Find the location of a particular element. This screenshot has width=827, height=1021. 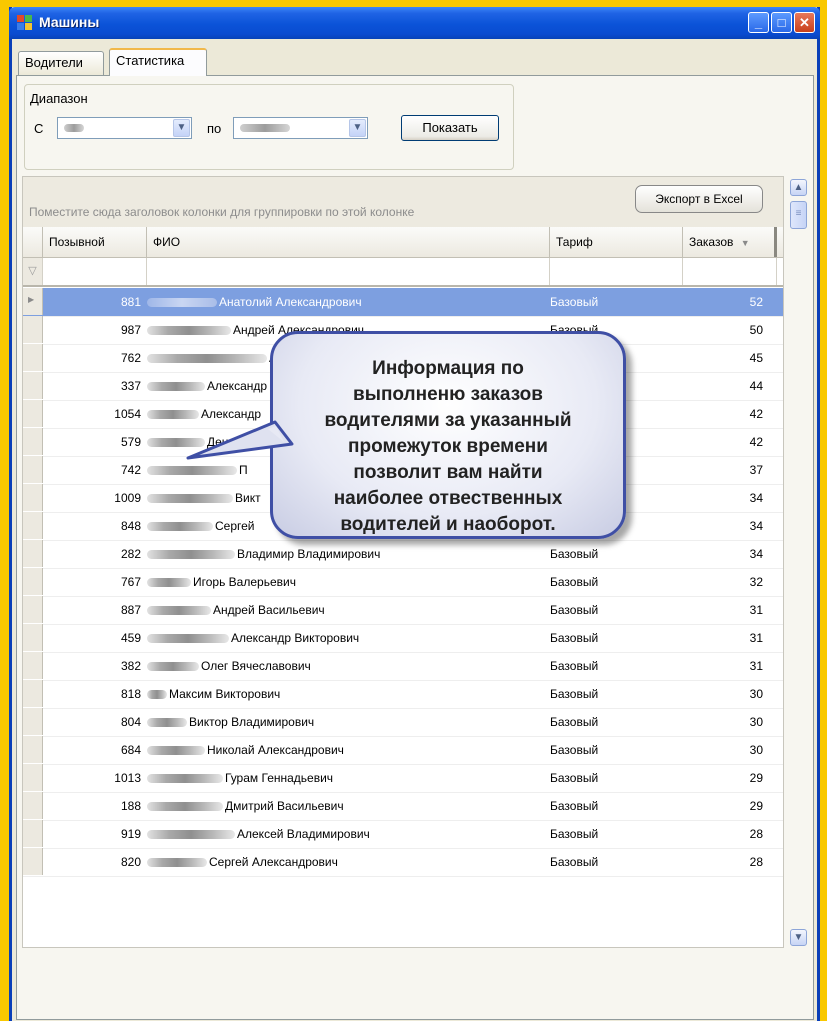

cell-fio-text: Максим Викторович is located at coordinates (225, 694).